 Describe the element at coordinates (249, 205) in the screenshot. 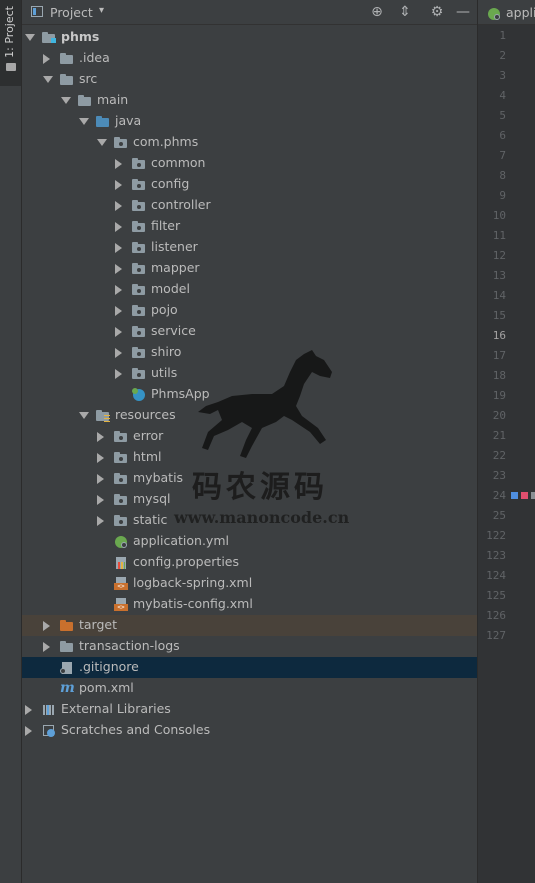

I see `tree-row: controller` at that location.